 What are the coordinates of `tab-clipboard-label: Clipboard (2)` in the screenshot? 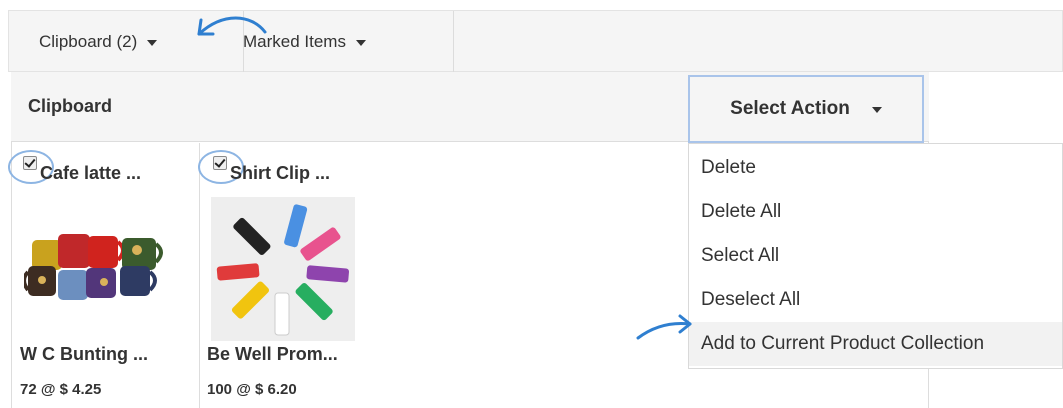 It's located at (88, 41).